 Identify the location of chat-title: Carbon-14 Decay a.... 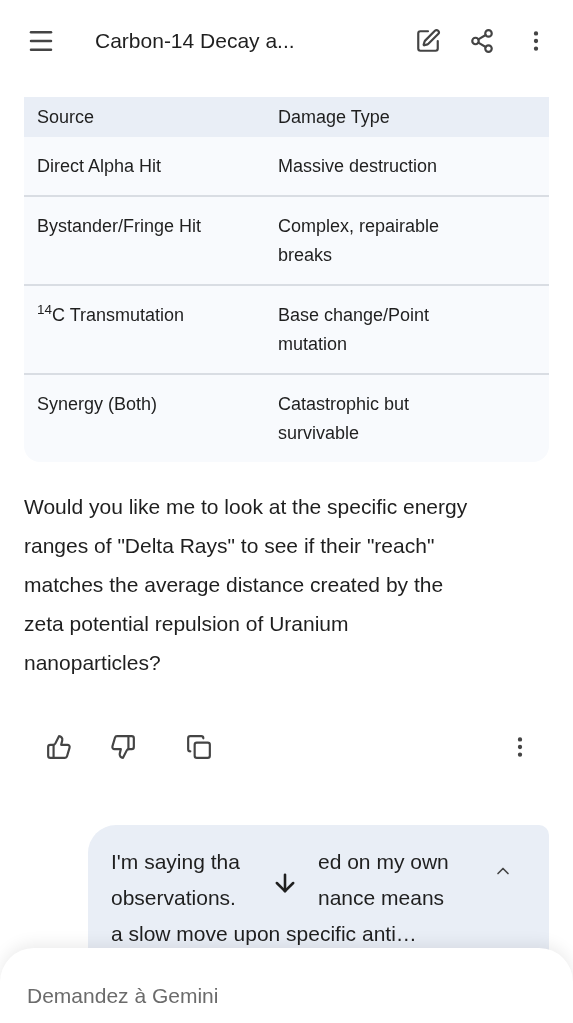
(195, 41).